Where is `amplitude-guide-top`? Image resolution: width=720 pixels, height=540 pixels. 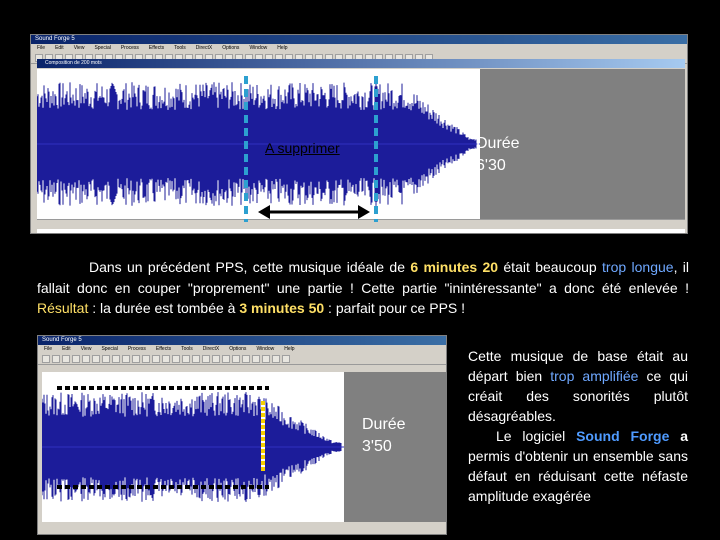 amplitude-guide-top is located at coordinates (163, 388).